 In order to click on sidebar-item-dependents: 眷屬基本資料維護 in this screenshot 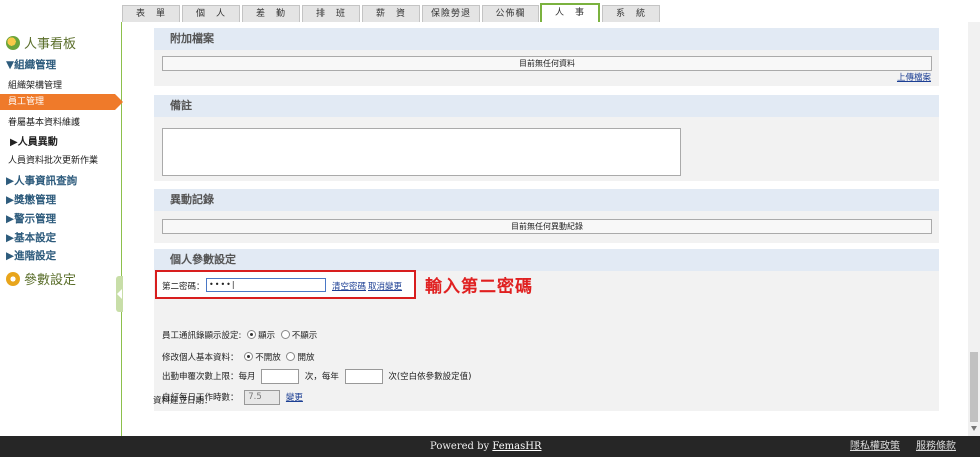, I will do `click(44, 121)`.